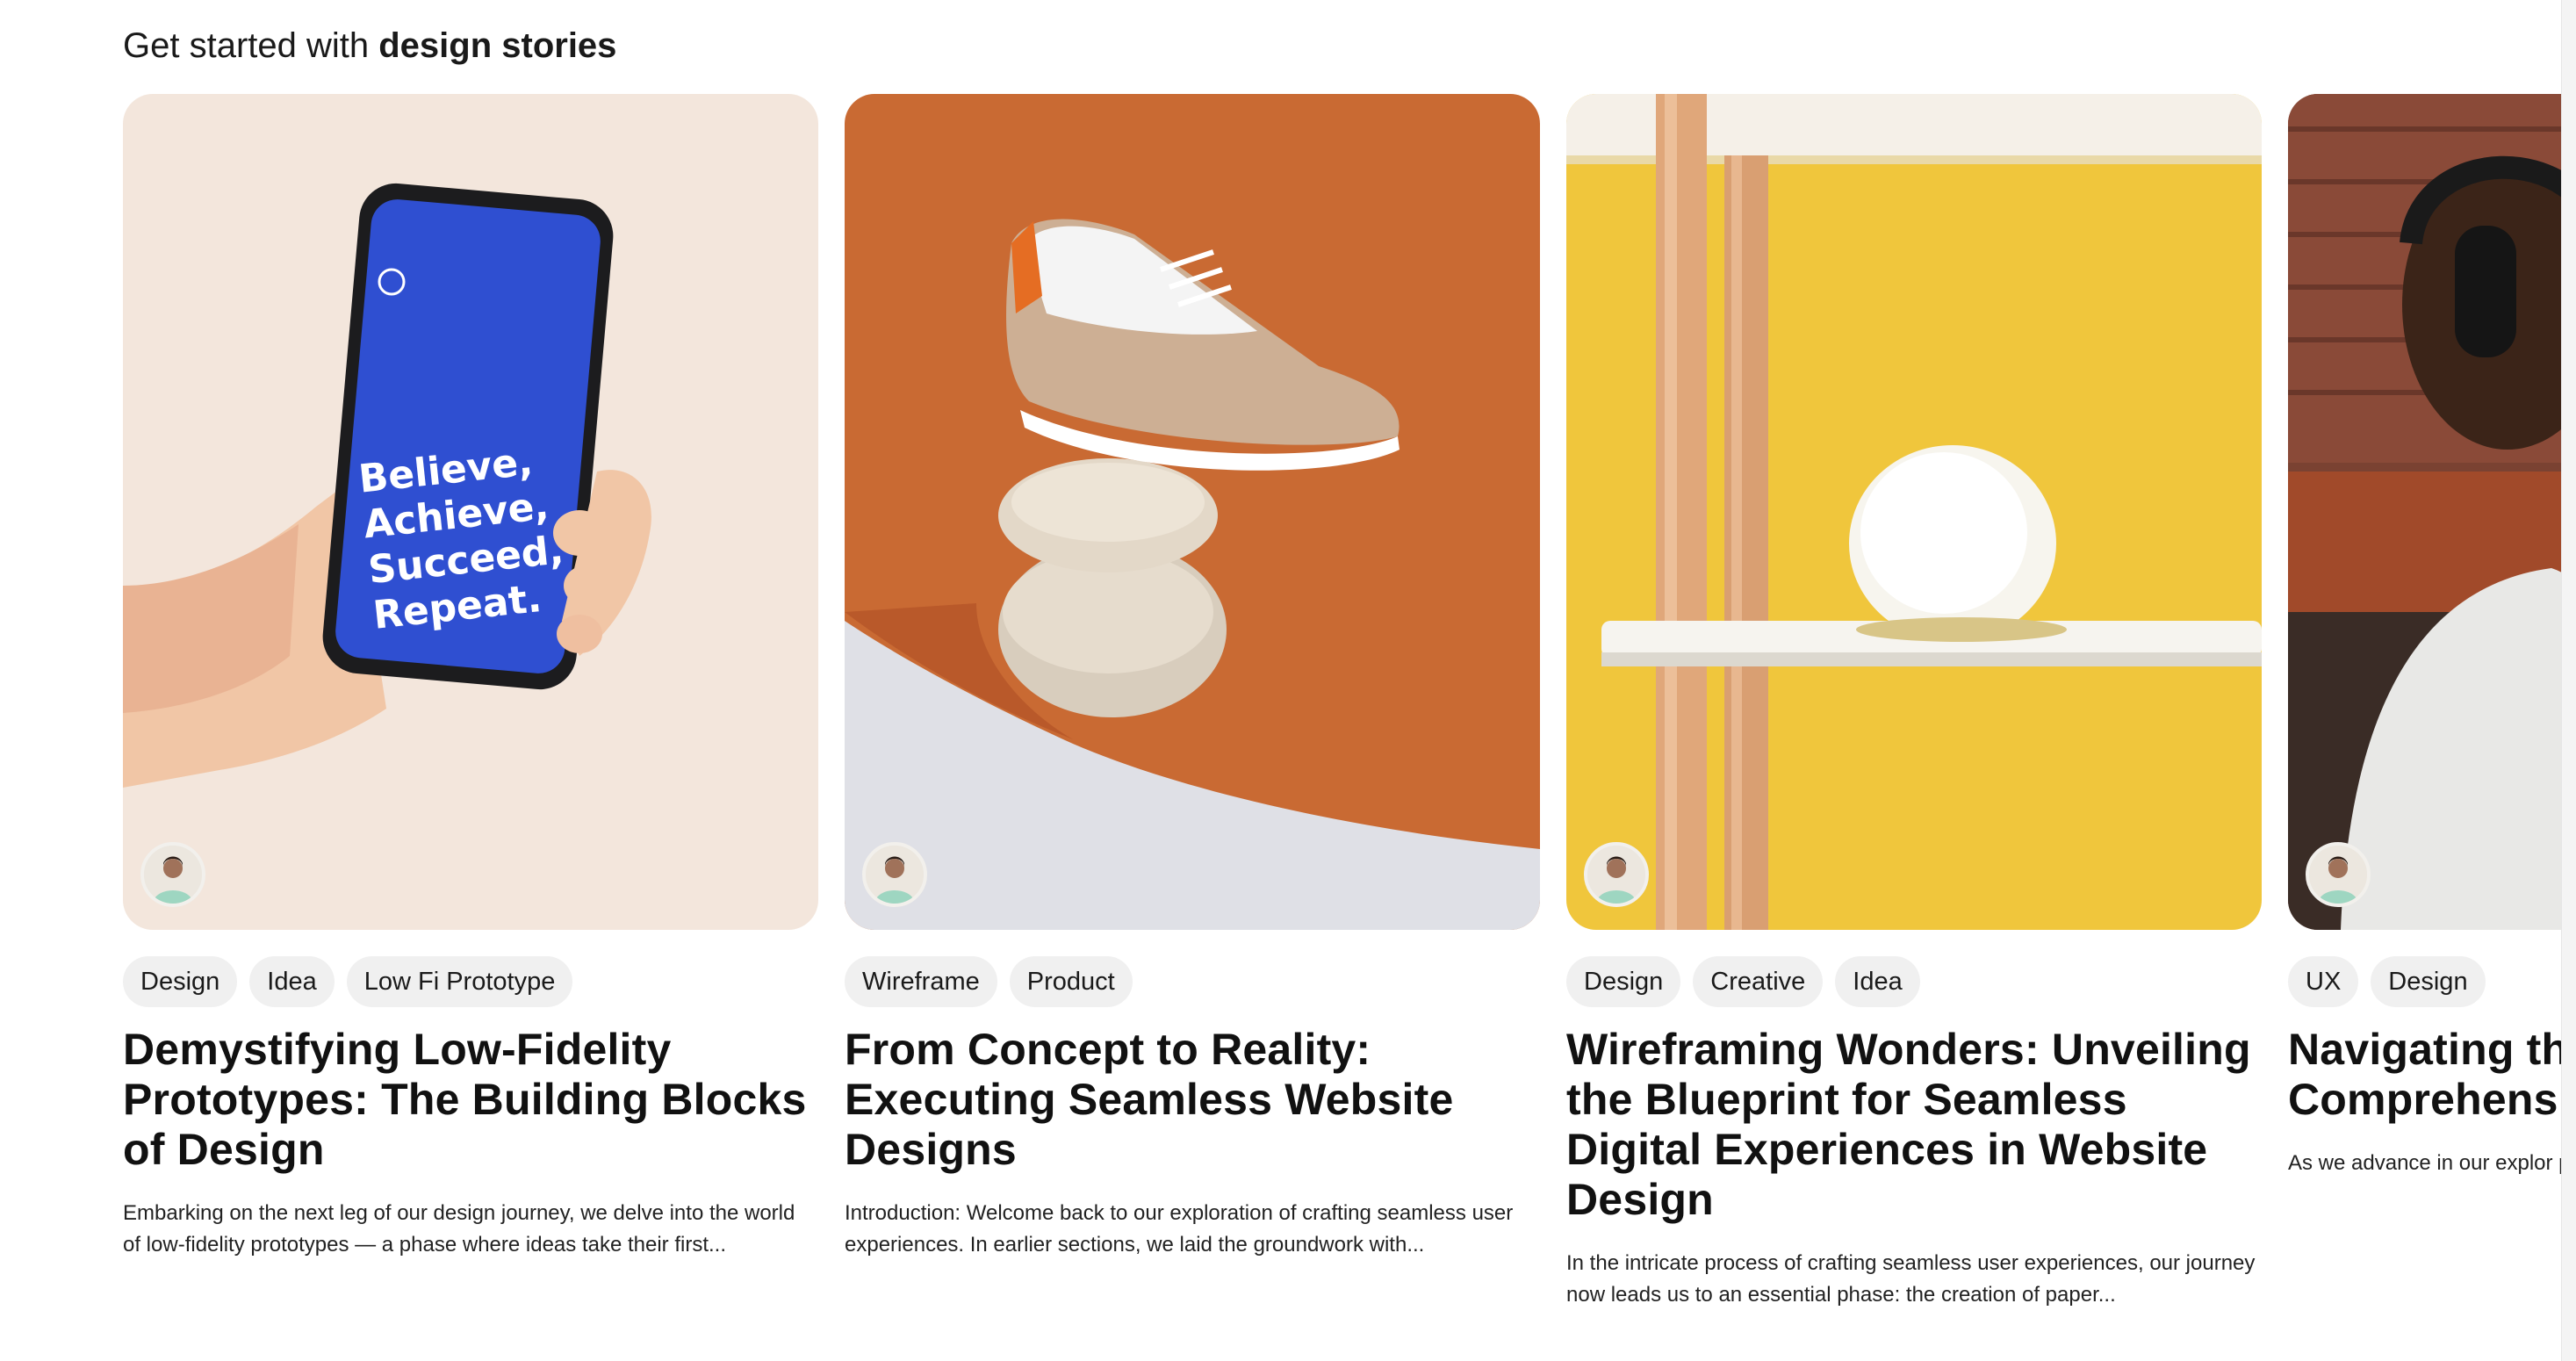 Image resolution: width=2576 pixels, height=1361 pixels. What do you see at coordinates (921, 981) in the screenshot?
I see `tag-chip: Wireframe` at bounding box center [921, 981].